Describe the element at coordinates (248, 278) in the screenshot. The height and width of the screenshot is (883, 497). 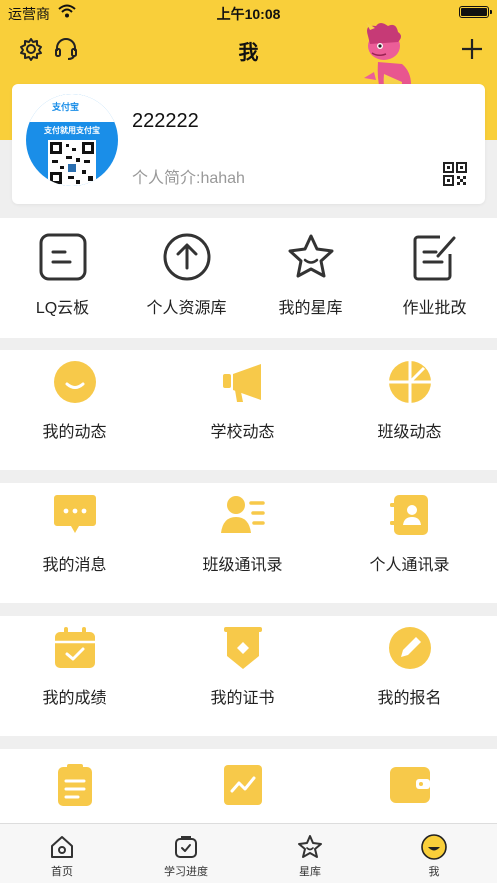
I see `tools-section: LQ云板 个人资源库 我的星库 作业批改` at that location.